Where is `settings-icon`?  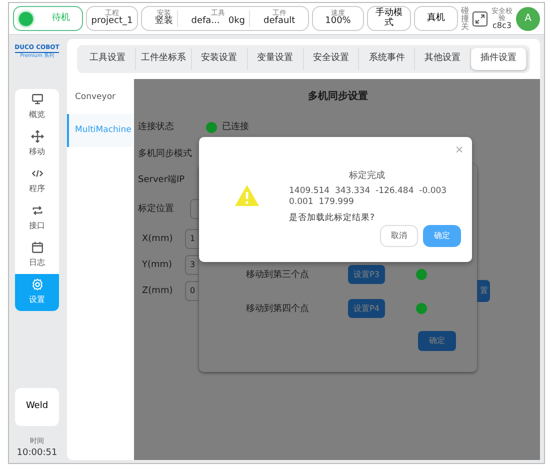 settings-icon is located at coordinates (37, 284).